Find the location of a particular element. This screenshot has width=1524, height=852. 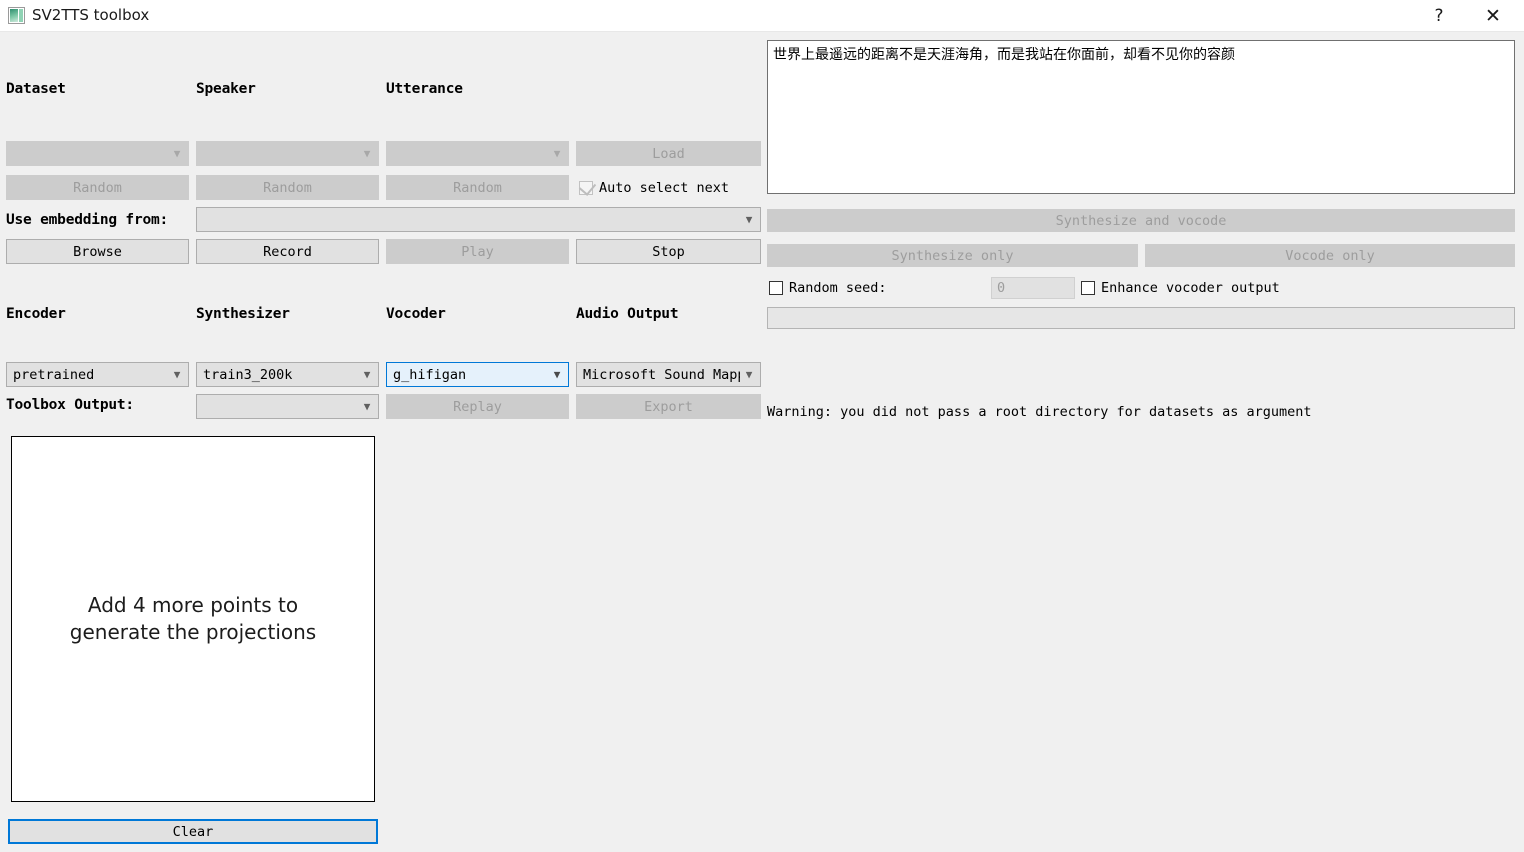

window-title: SV2TTS toolbox is located at coordinates (91, 15).